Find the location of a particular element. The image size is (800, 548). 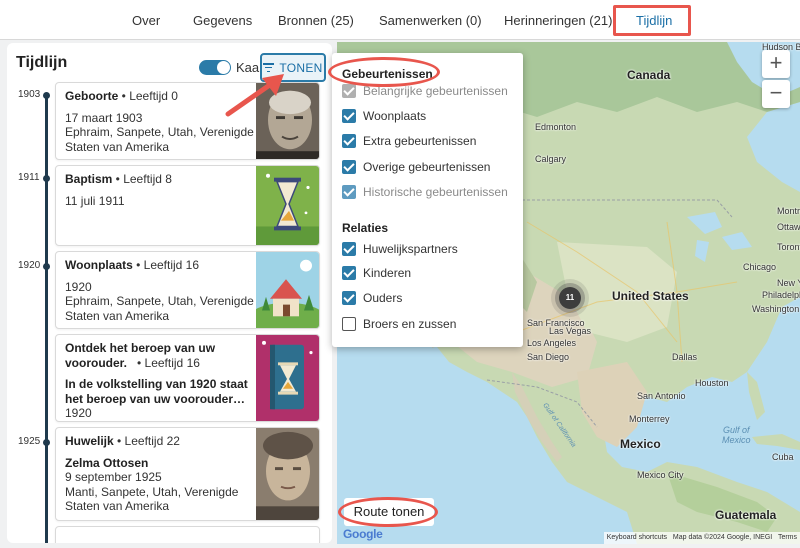

tab-gegevens: Gegevens is located at coordinates (222, 20).